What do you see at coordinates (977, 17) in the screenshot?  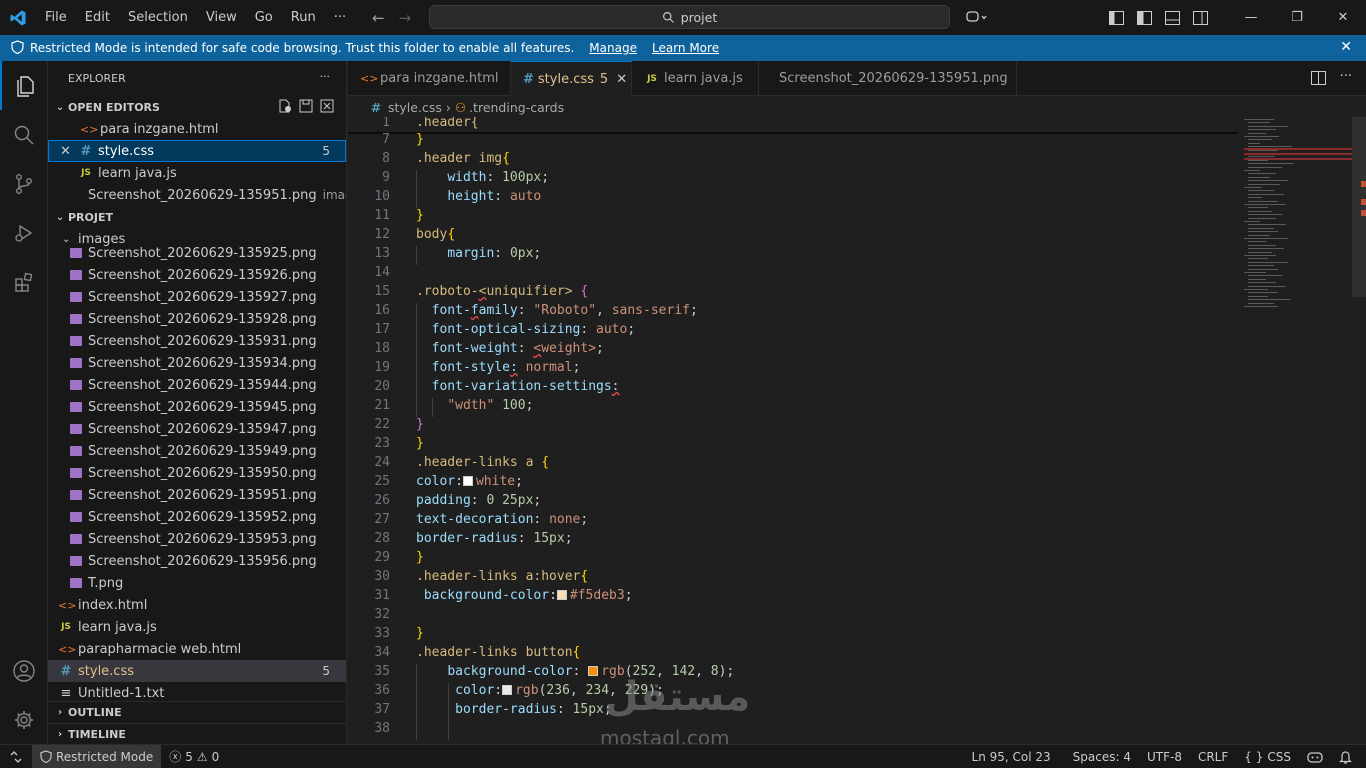 I see `copilot-icon` at bounding box center [977, 17].